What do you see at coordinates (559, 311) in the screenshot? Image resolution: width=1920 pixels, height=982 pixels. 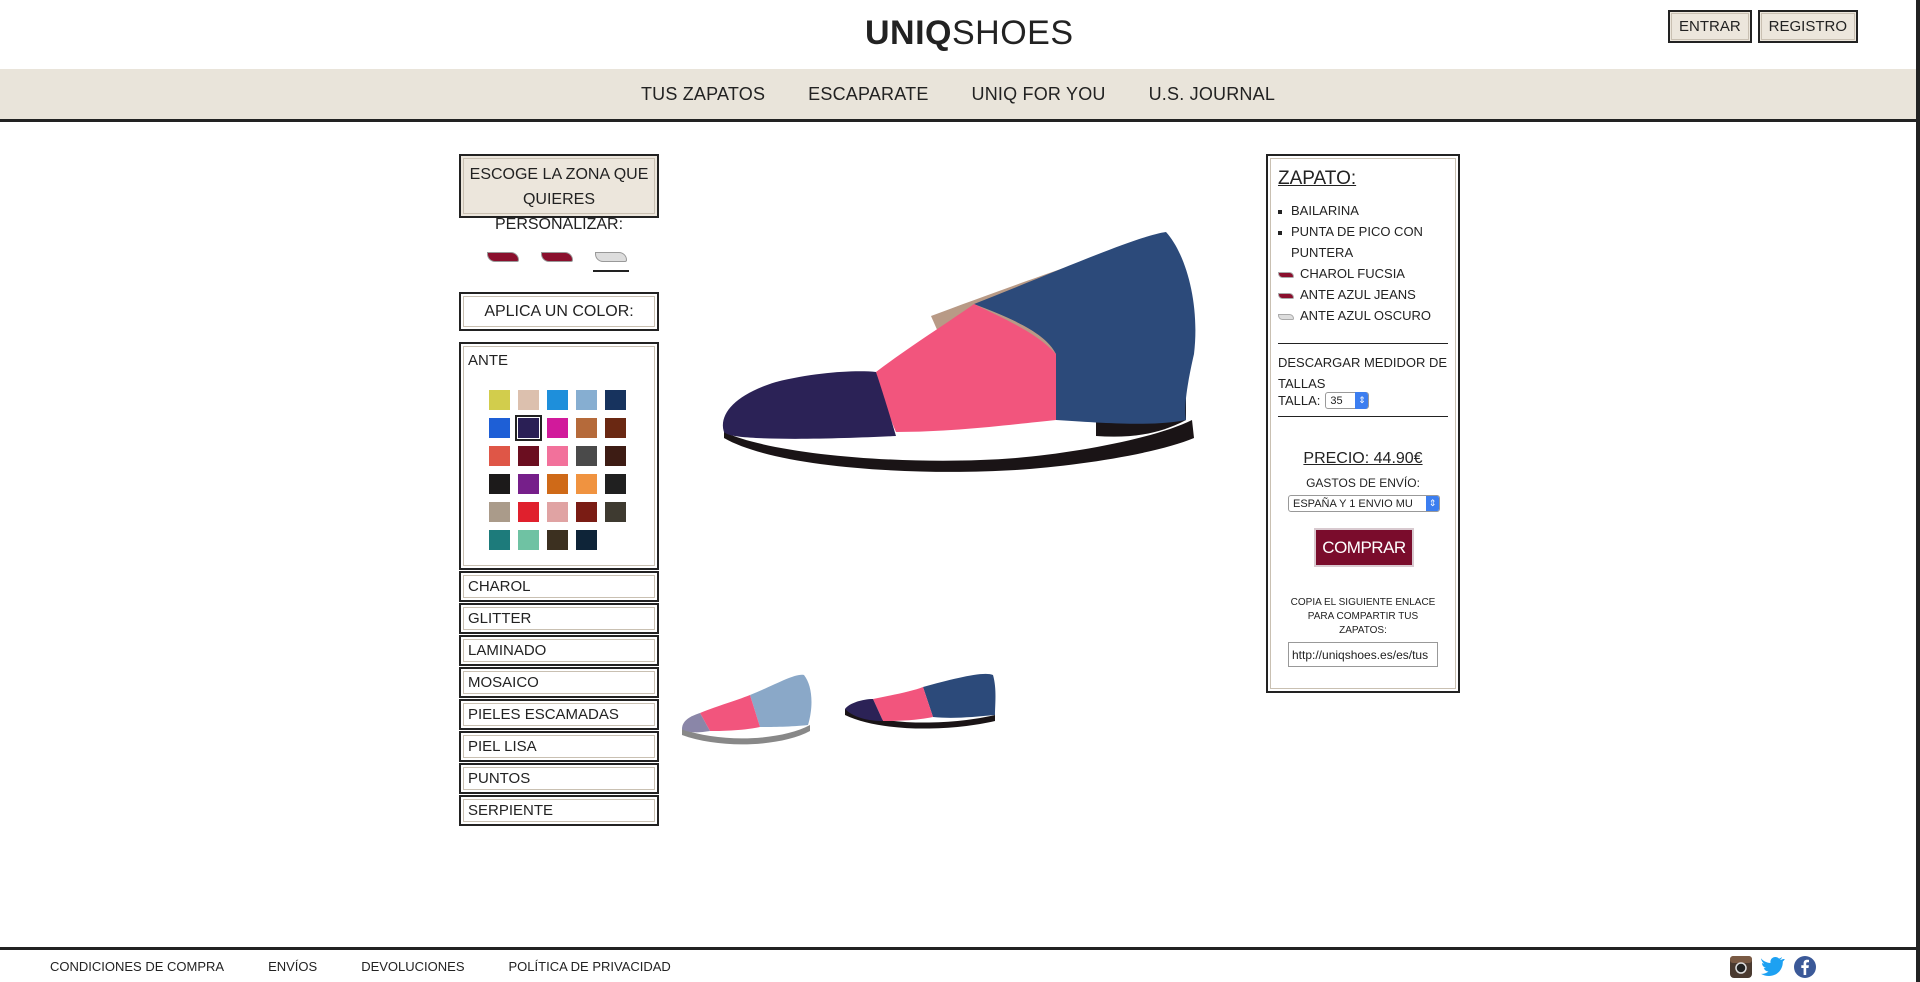 I see `apply-color-title: APLICA UN COLOR:` at bounding box center [559, 311].